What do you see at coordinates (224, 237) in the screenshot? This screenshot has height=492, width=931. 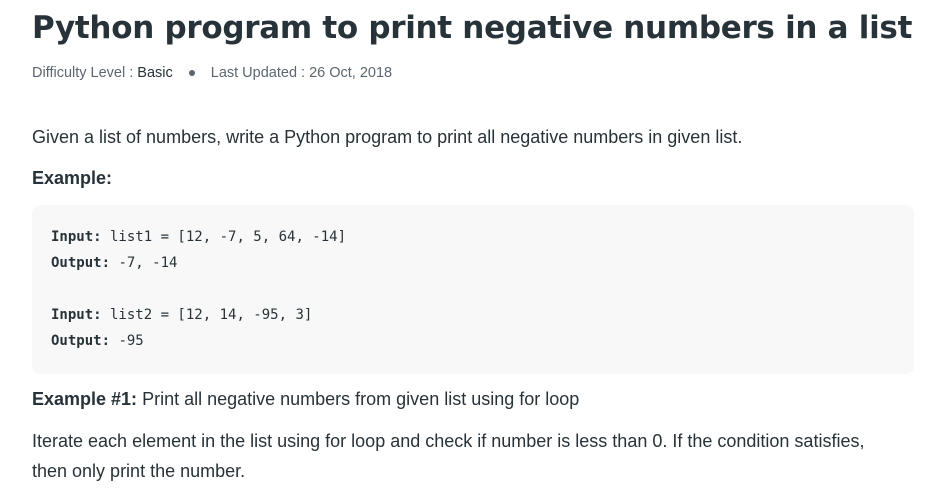 I see `code-value: list1 = [12, -7, 5, 64, -14]` at bounding box center [224, 237].